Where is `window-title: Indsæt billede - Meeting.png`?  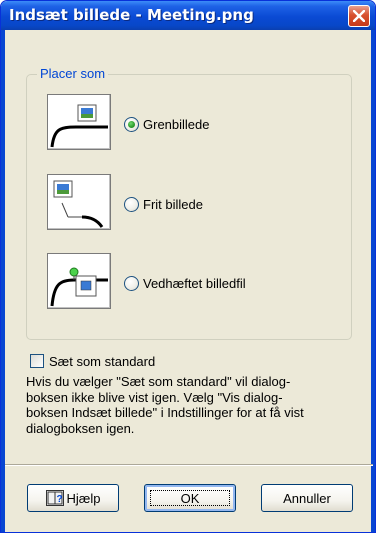 window-title: Indsæt billede - Meeting.png is located at coordinates (131, 15).